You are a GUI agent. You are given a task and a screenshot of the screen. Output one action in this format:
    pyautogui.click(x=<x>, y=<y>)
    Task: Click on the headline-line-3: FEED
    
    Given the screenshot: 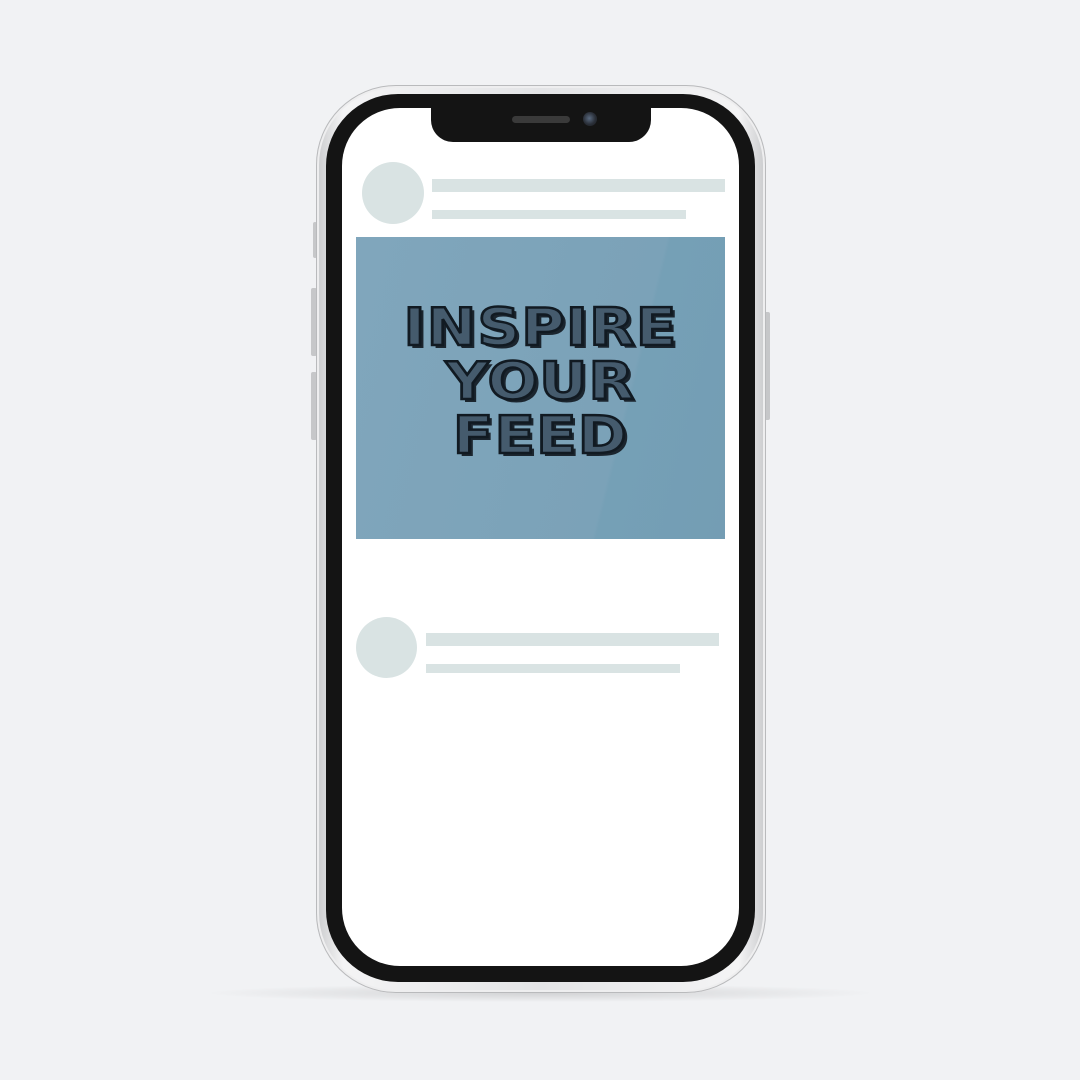 What is the action you would take?
    pyautogui.click(x=540, y=436)
    